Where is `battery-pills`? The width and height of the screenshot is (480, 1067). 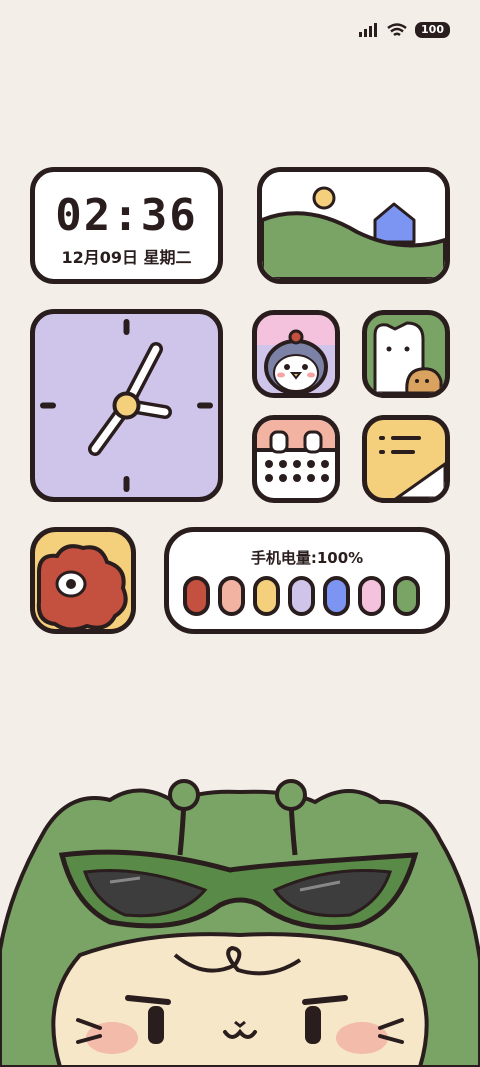
battery-pills is located at coordinates (301, 596).